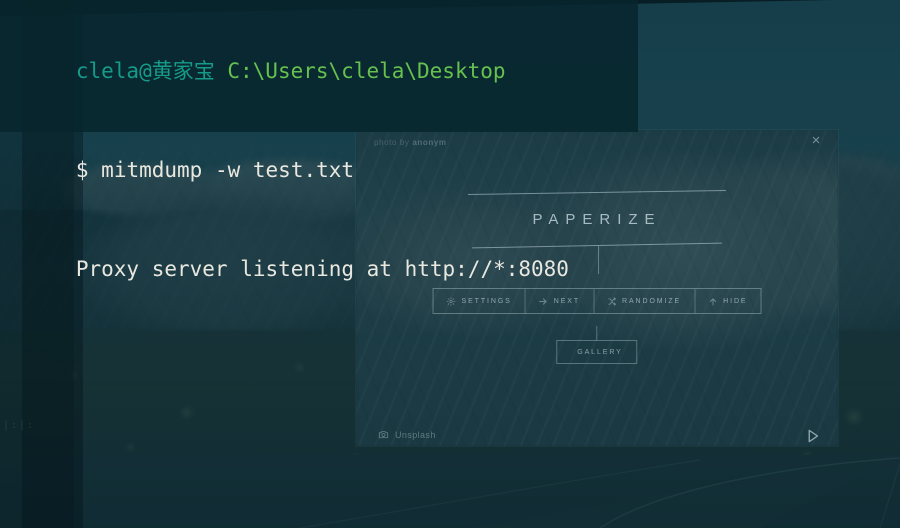 The height and width of the screenshot is (528, 900). What do you see at coordinates (813, 436) in the screenshot?
I see `play-next-icon` at bounding box center [813, 436].